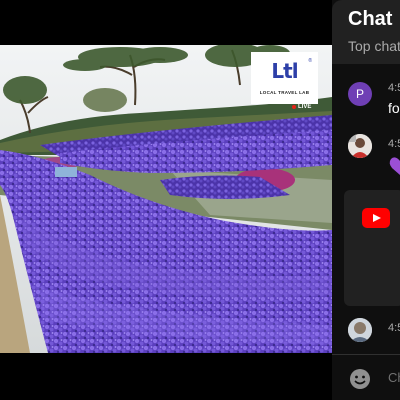 This screenshot has height=400, width=400. Describe the element at coordinates (370, 19) in the screenshot. I see `chat-title: Chat` at that location.